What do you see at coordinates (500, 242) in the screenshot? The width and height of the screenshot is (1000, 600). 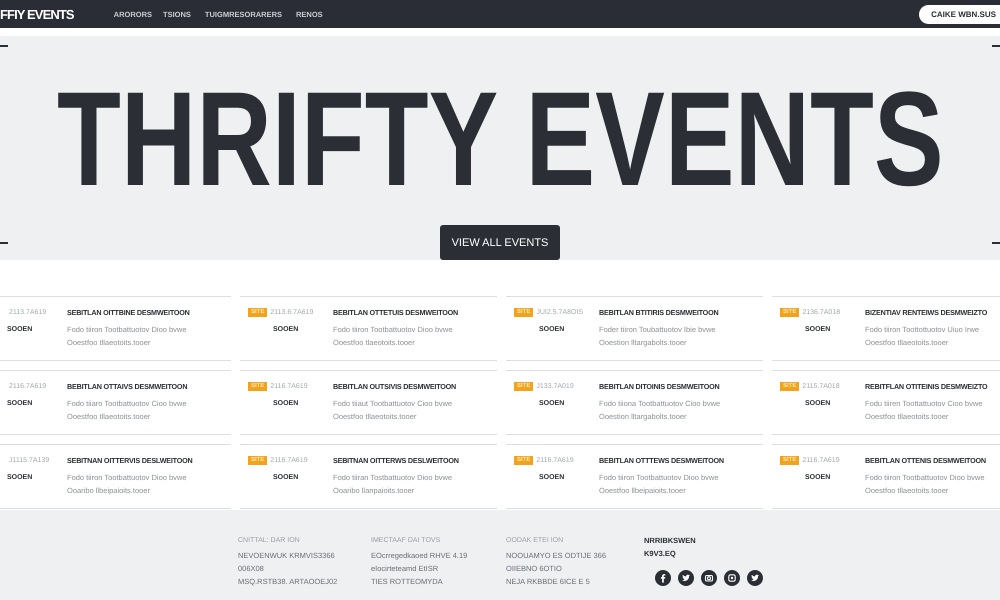 I see `view-all-button: VIEW ALL EVENTS` at bounding box center [500, 242].